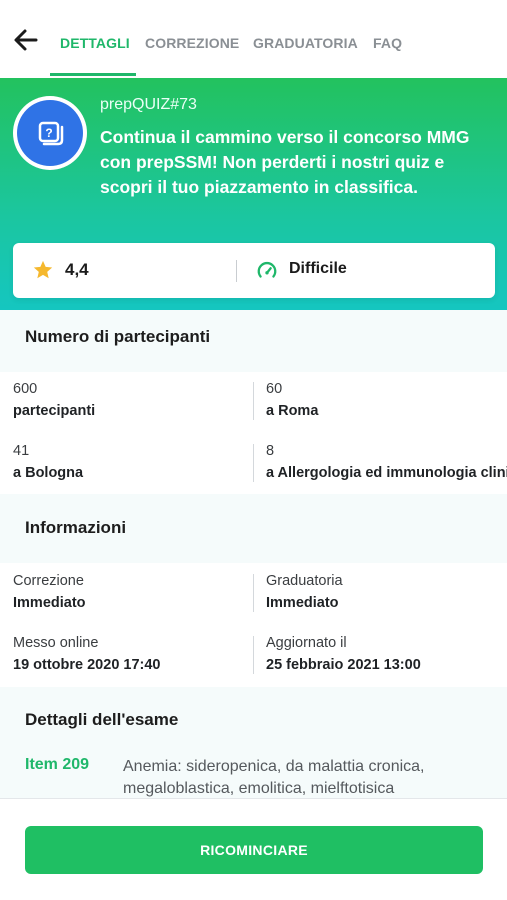 The image size is (507, 900). I want to click on arrow-left-icon, so click(26, 40).